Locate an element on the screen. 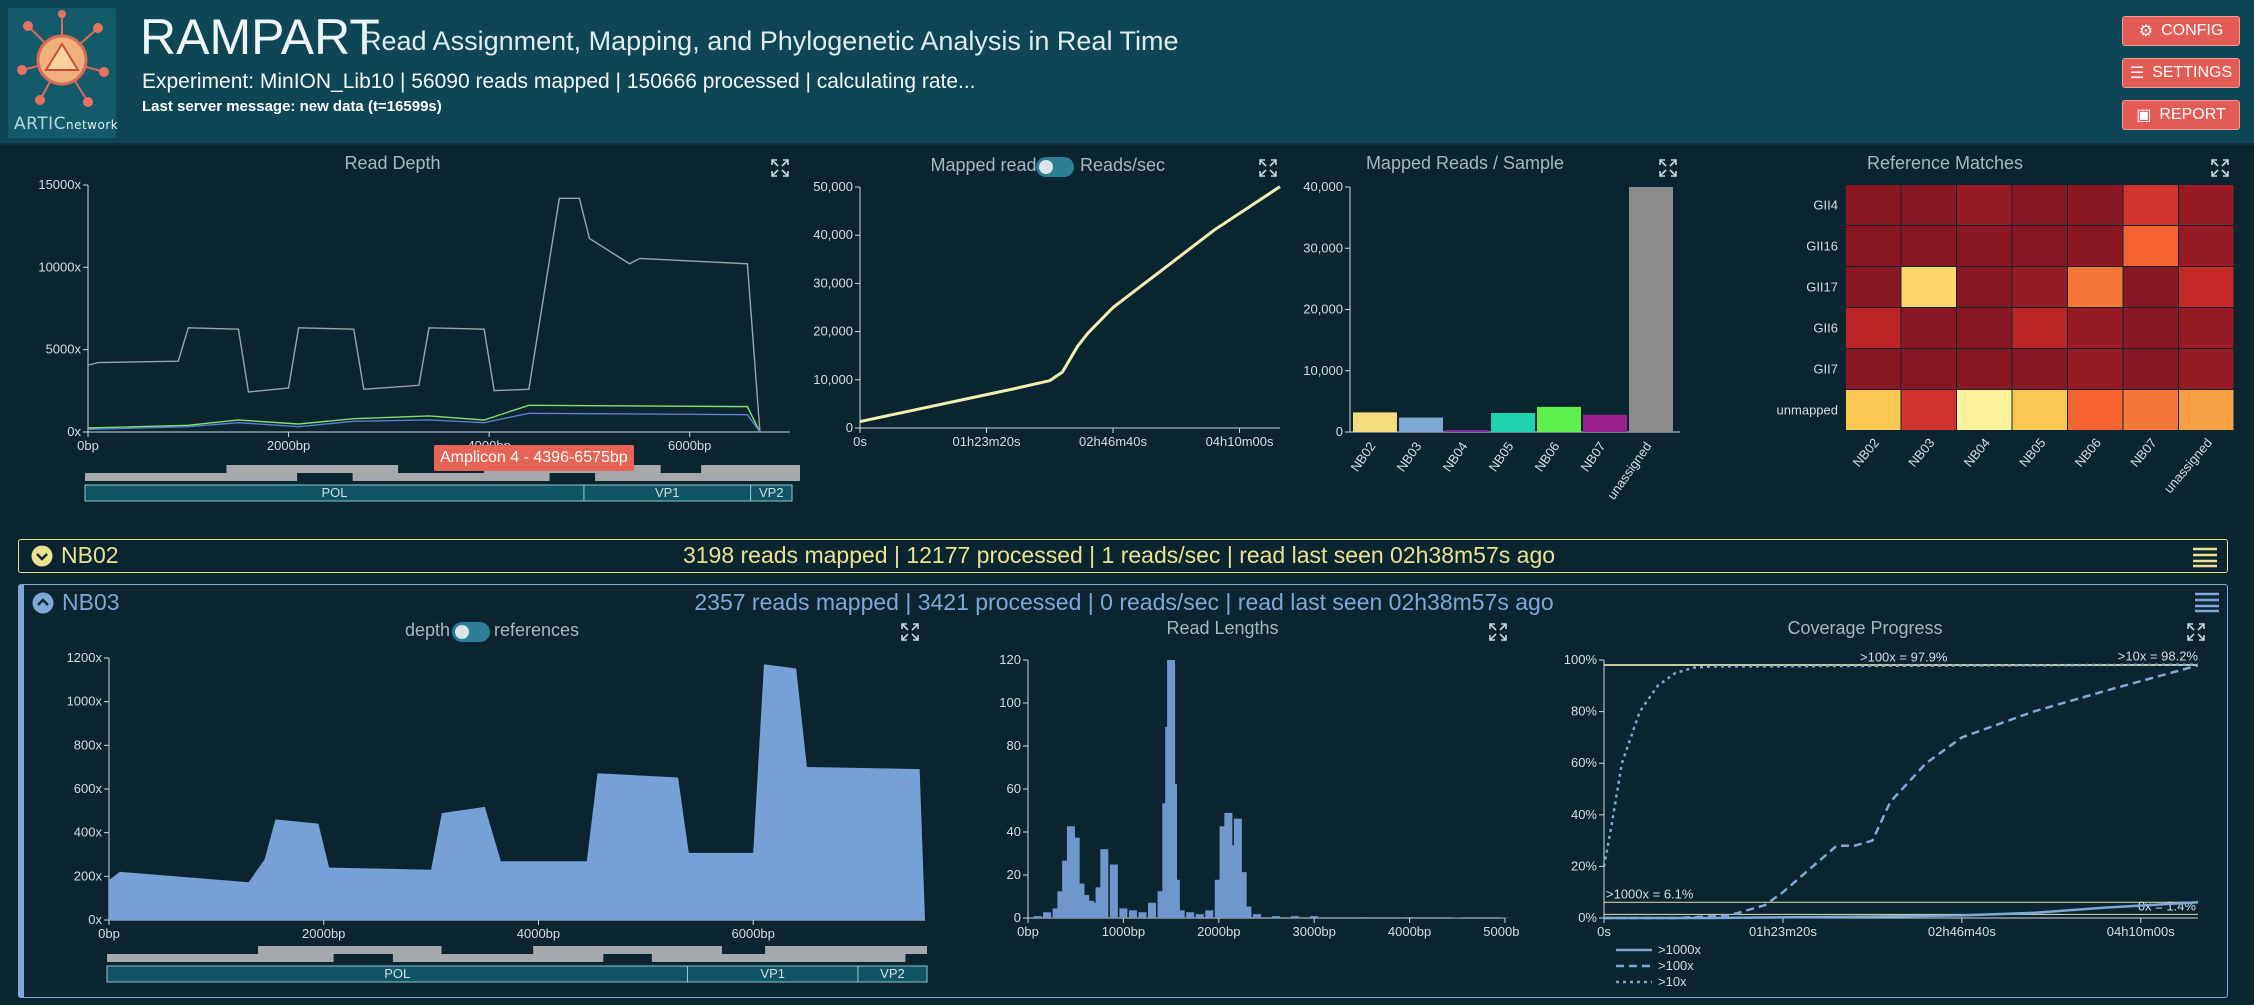 This screenshot has width=2254, height=1005. x-tick-label: NB03 is located at coordinates (1409, 456).